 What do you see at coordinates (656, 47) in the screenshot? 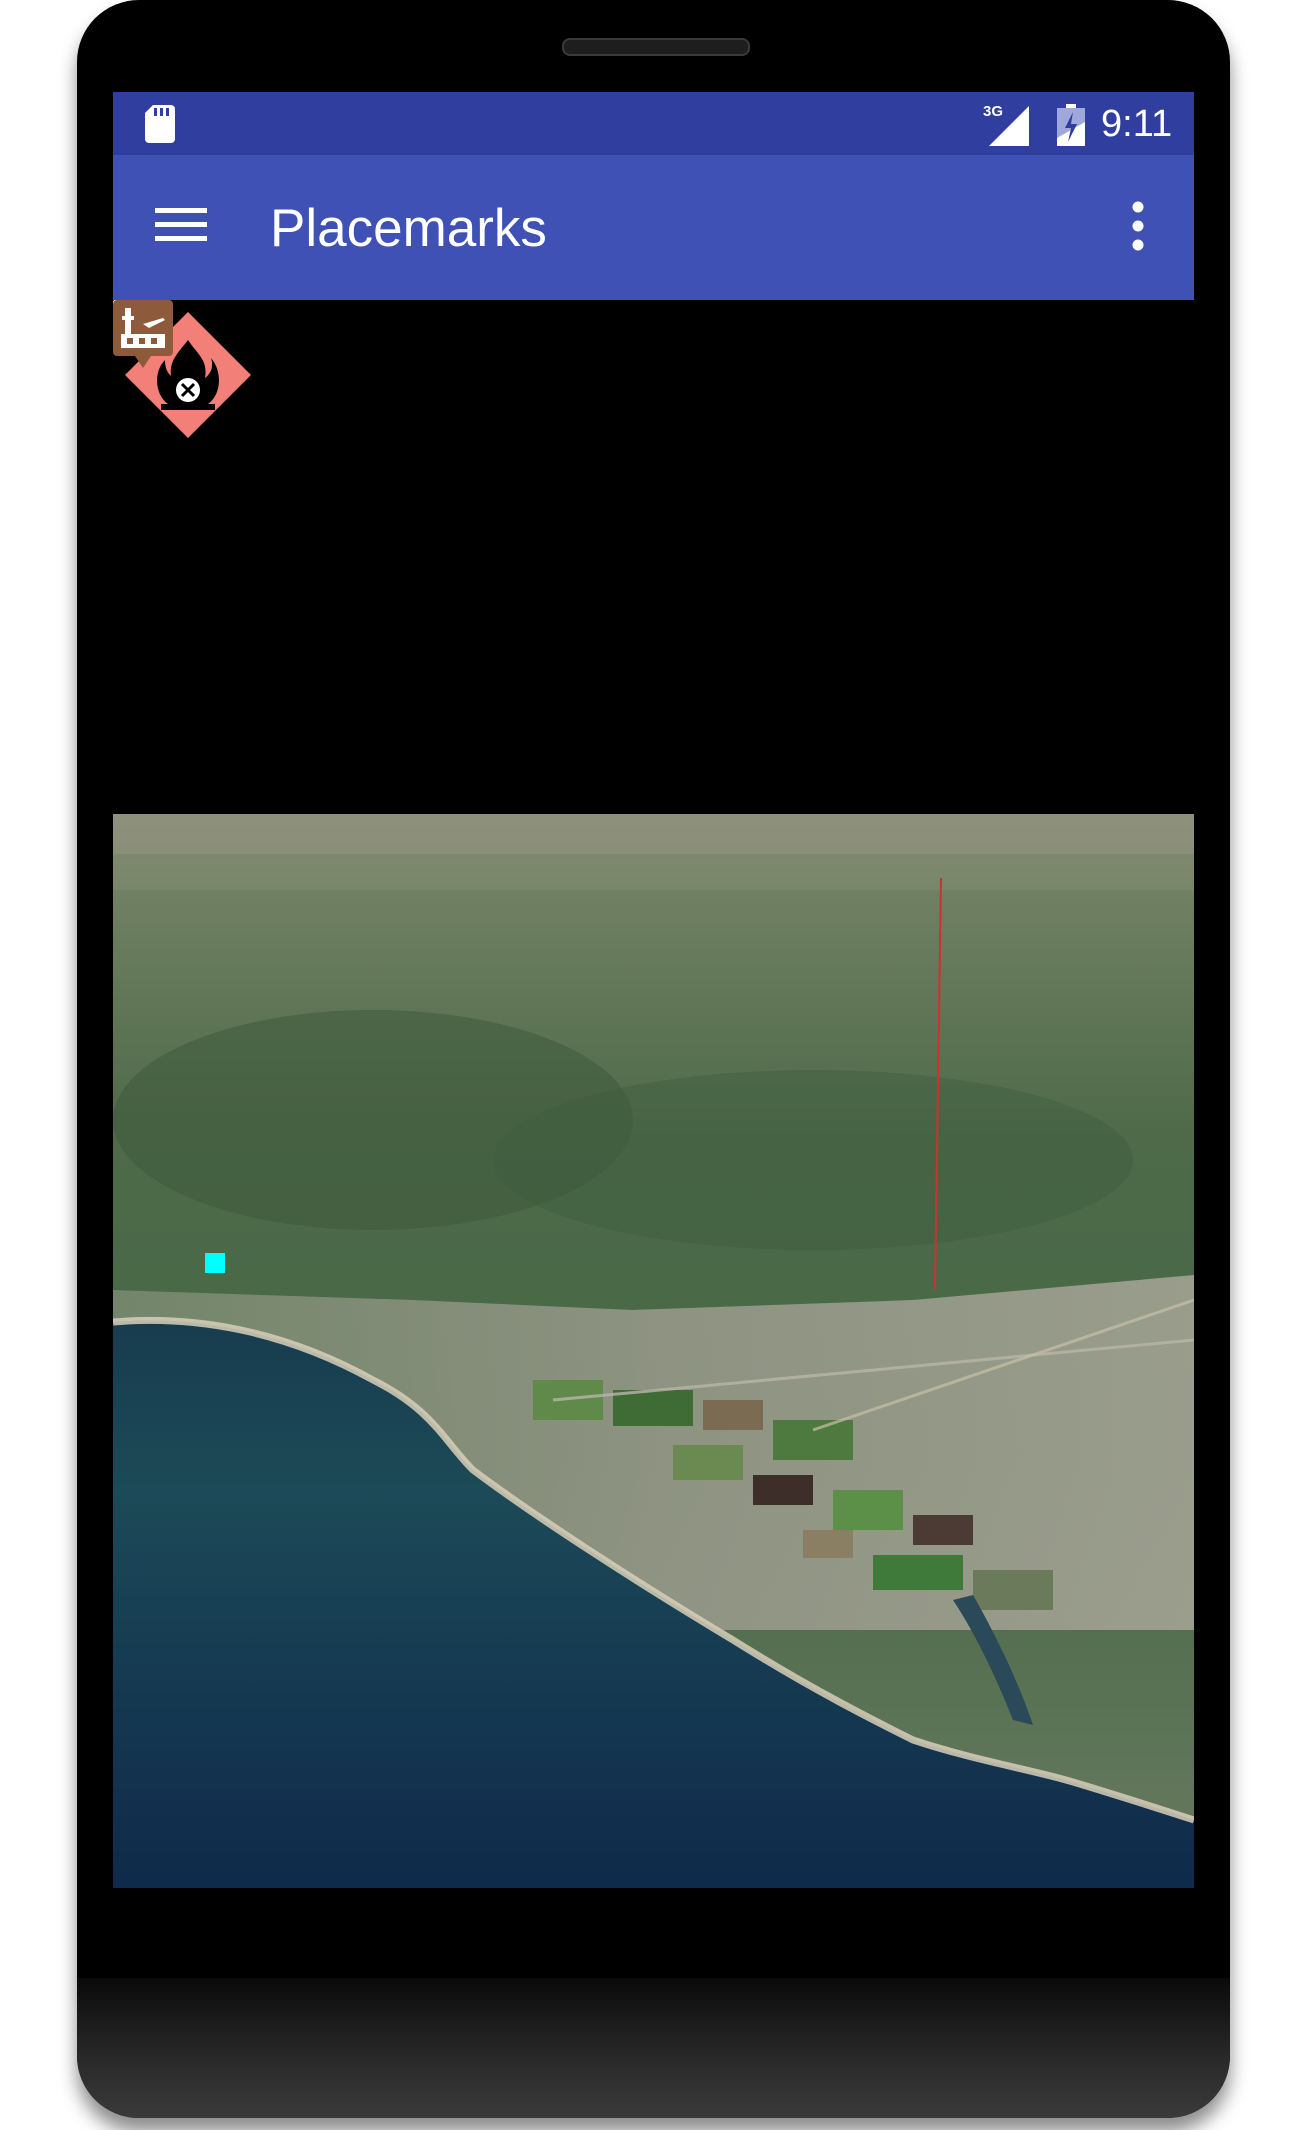
I see `earpiece-speaker` at bounding box center [656, 47].